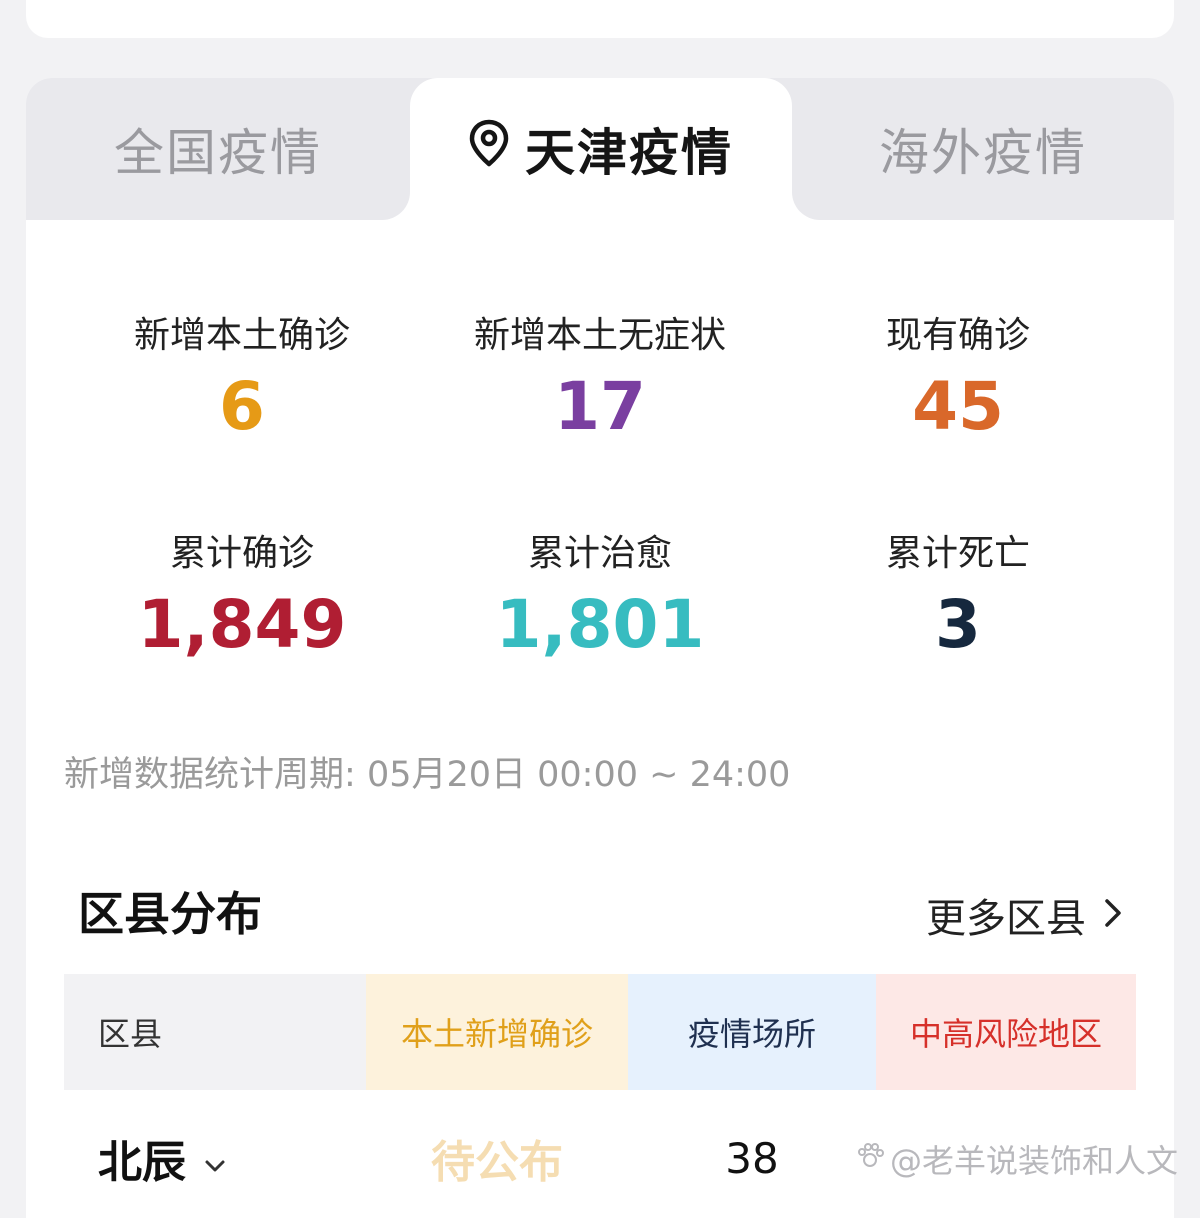 This screenshot has height=1218, width=1200. I want to click on district-section-title: 区县分布, so click(170, 914).